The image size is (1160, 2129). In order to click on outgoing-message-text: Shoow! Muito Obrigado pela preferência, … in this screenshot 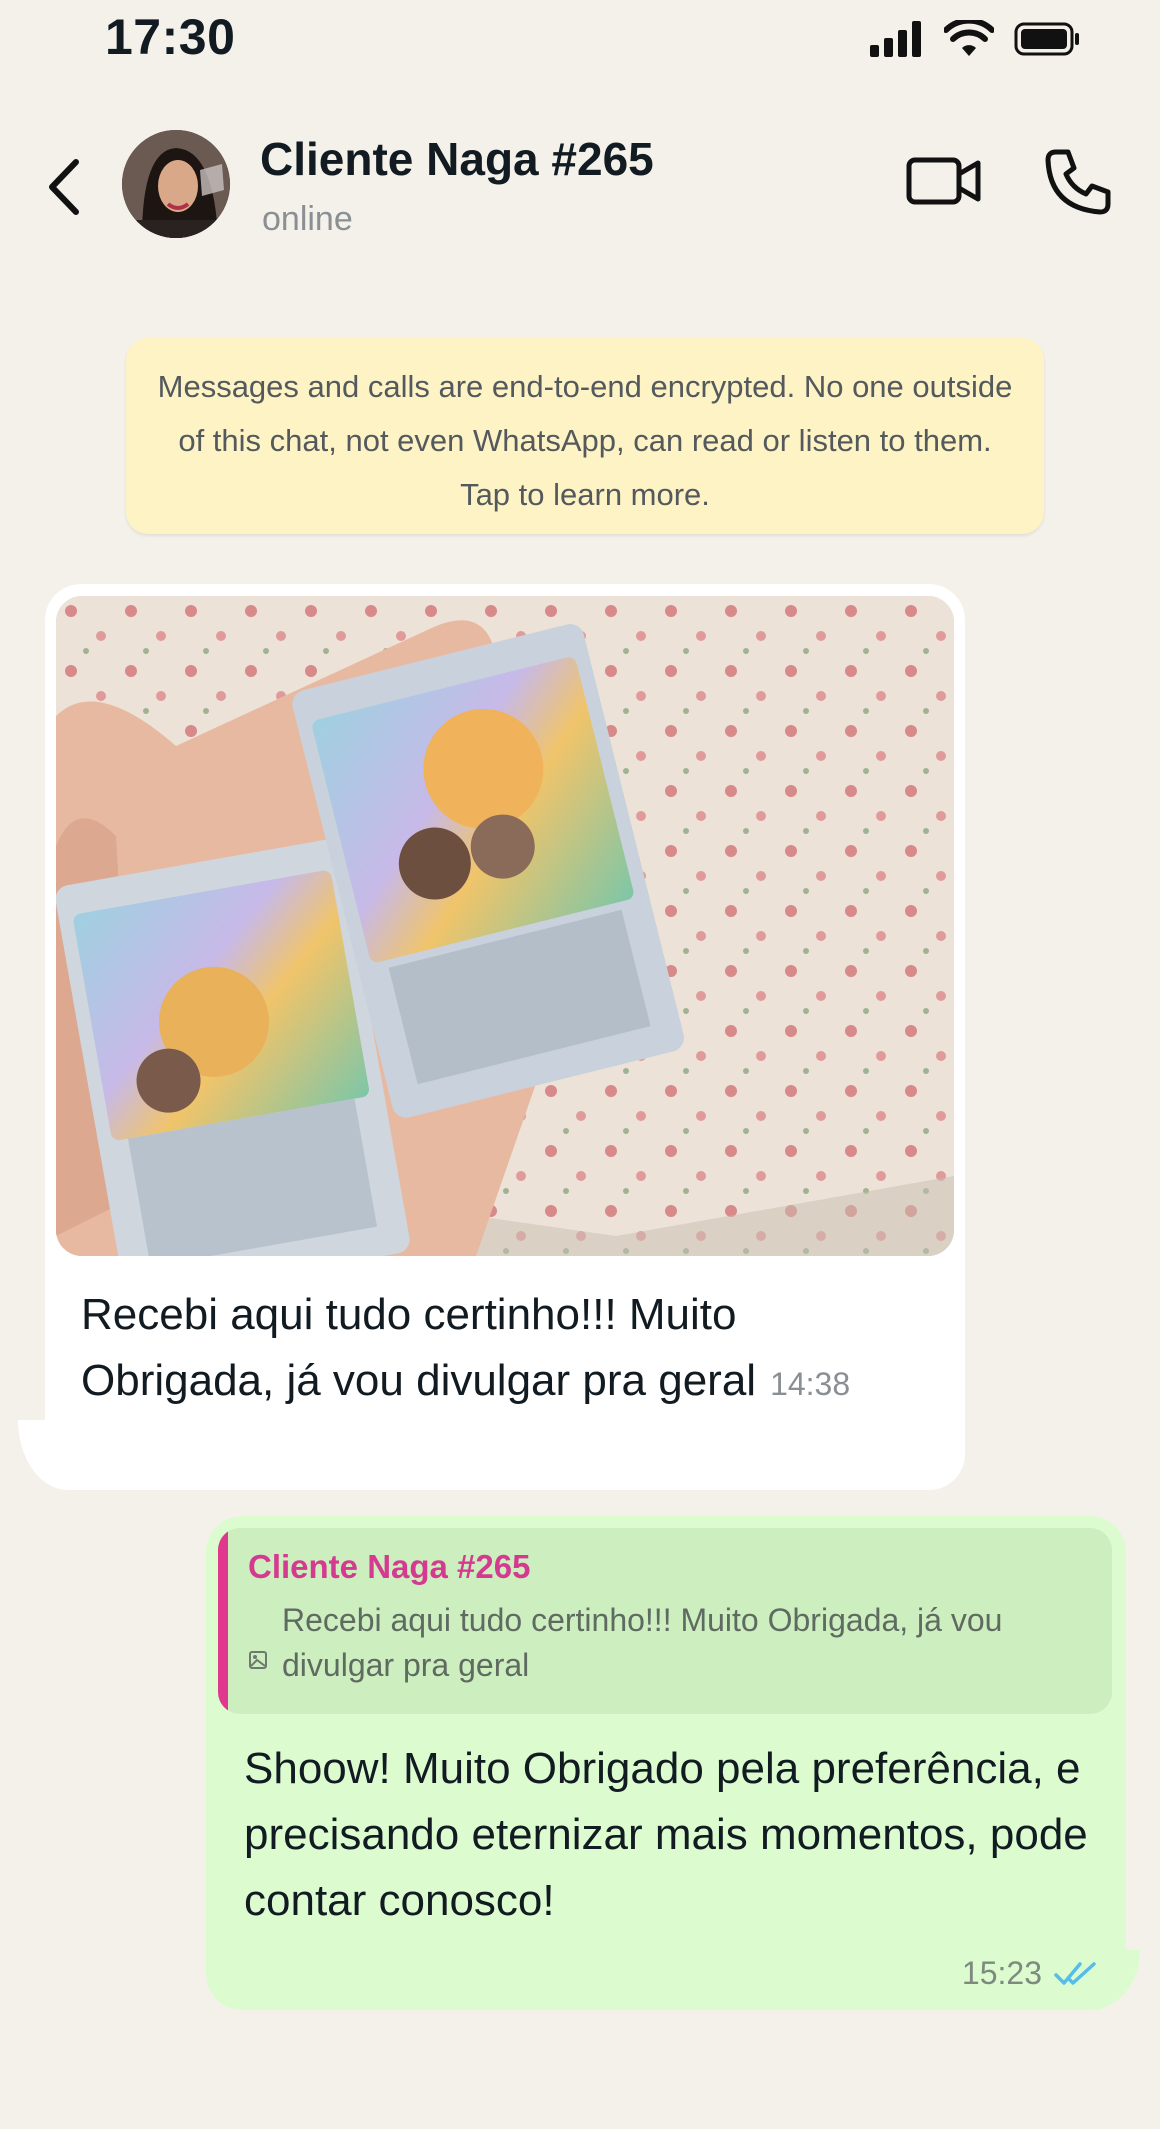, I will do `click(666, 1834)`.